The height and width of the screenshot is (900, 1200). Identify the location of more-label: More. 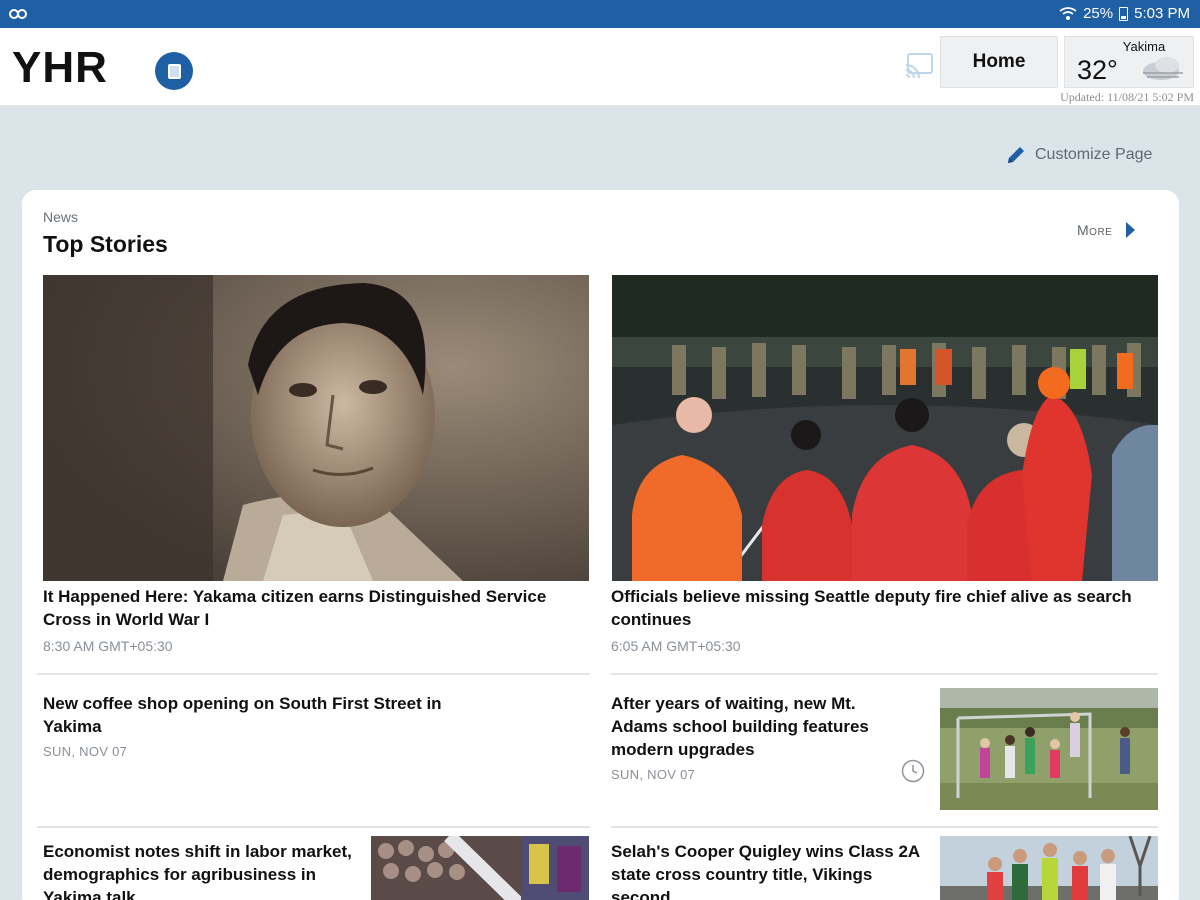
(1095, 230).